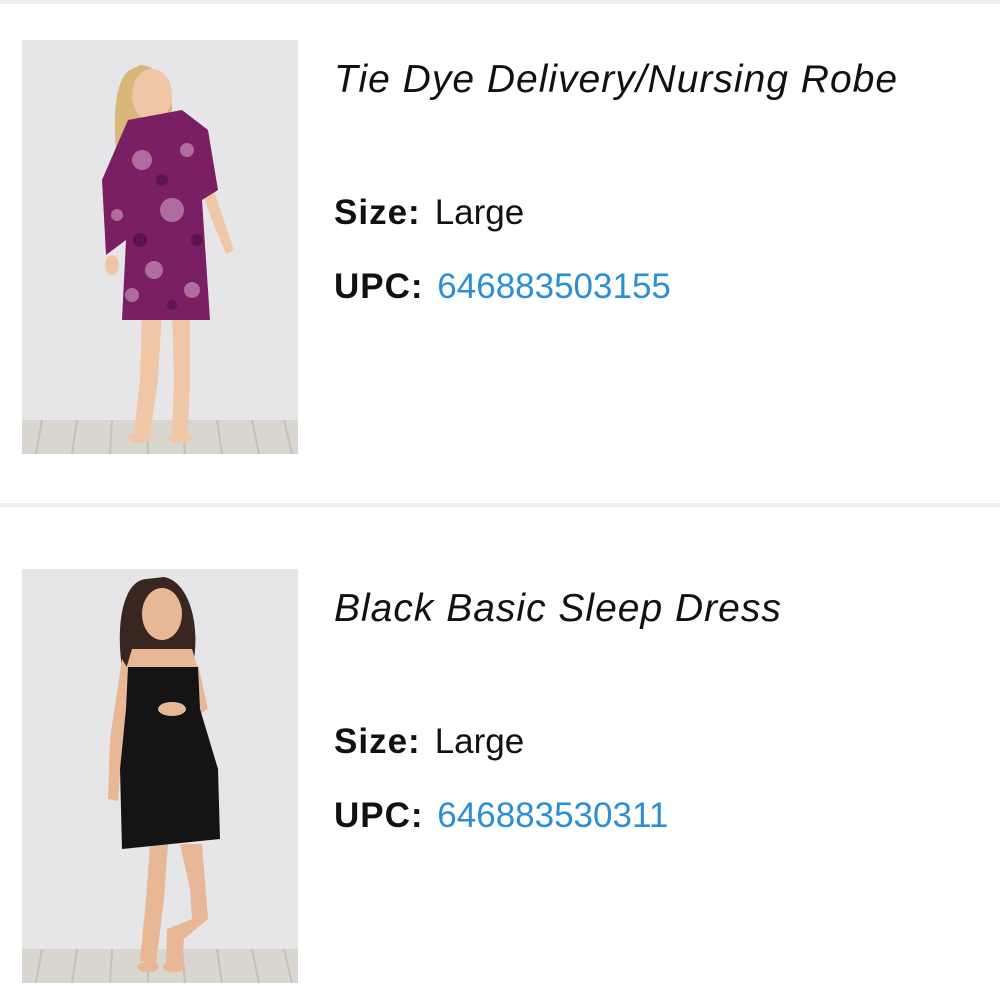 The image size is (1000, 1000). Describe the element at coordinates (552, 815) in the screenshot. I see `upc-link: 646883530311` at that location.